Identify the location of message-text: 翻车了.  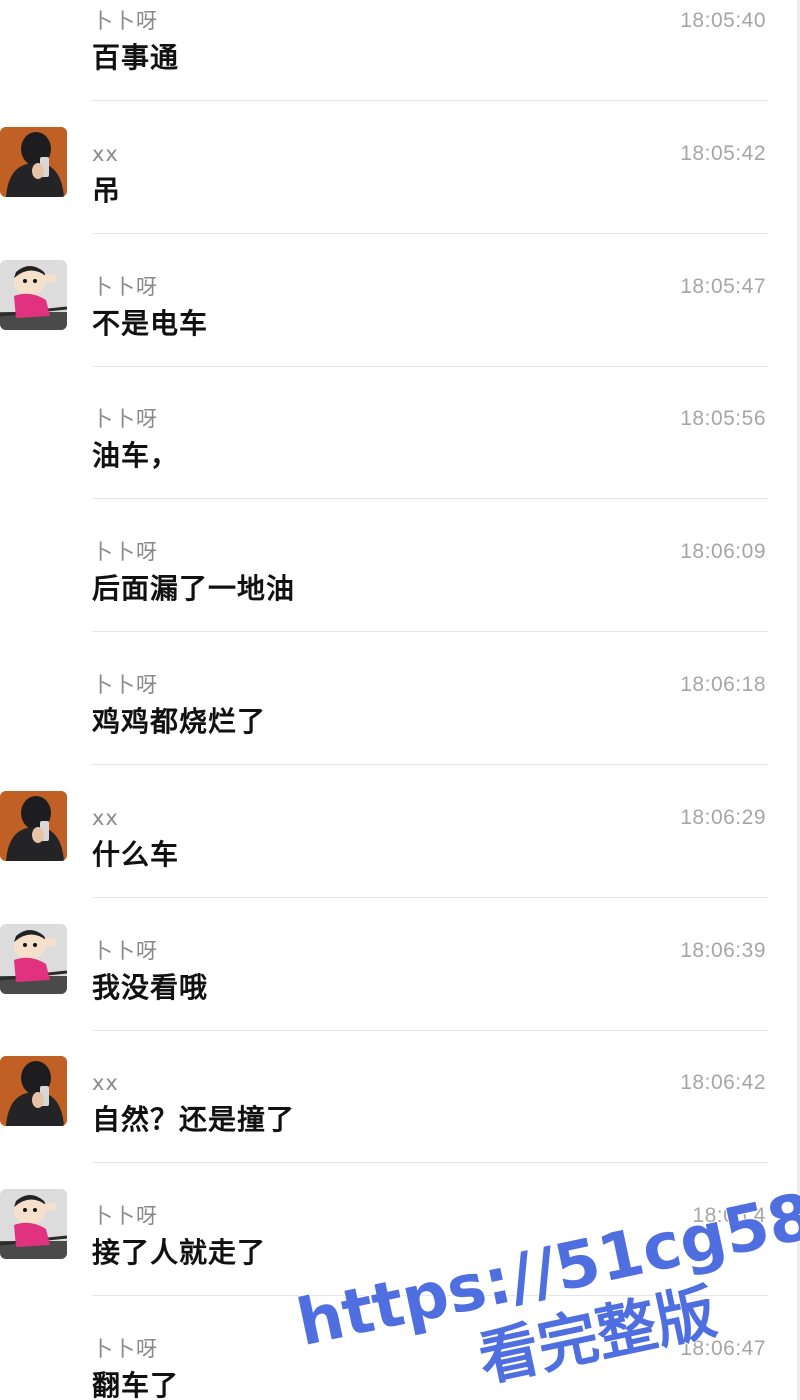
(136, 1384).